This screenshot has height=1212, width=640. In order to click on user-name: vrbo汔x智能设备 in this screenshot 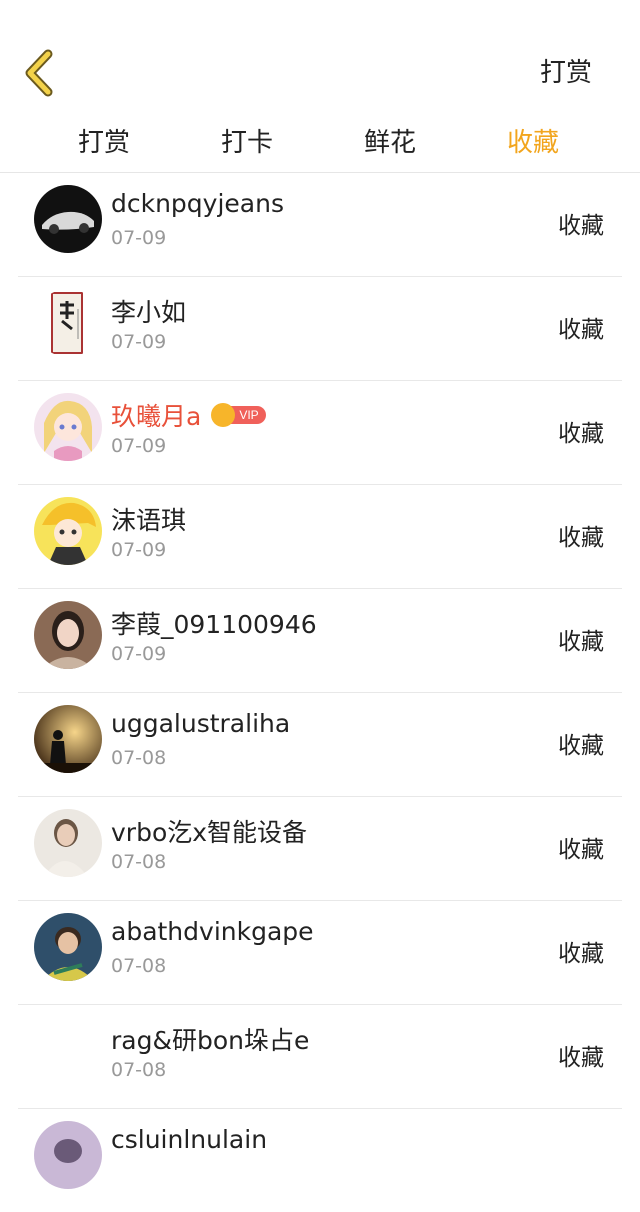, I will do `click(209, 832)`.